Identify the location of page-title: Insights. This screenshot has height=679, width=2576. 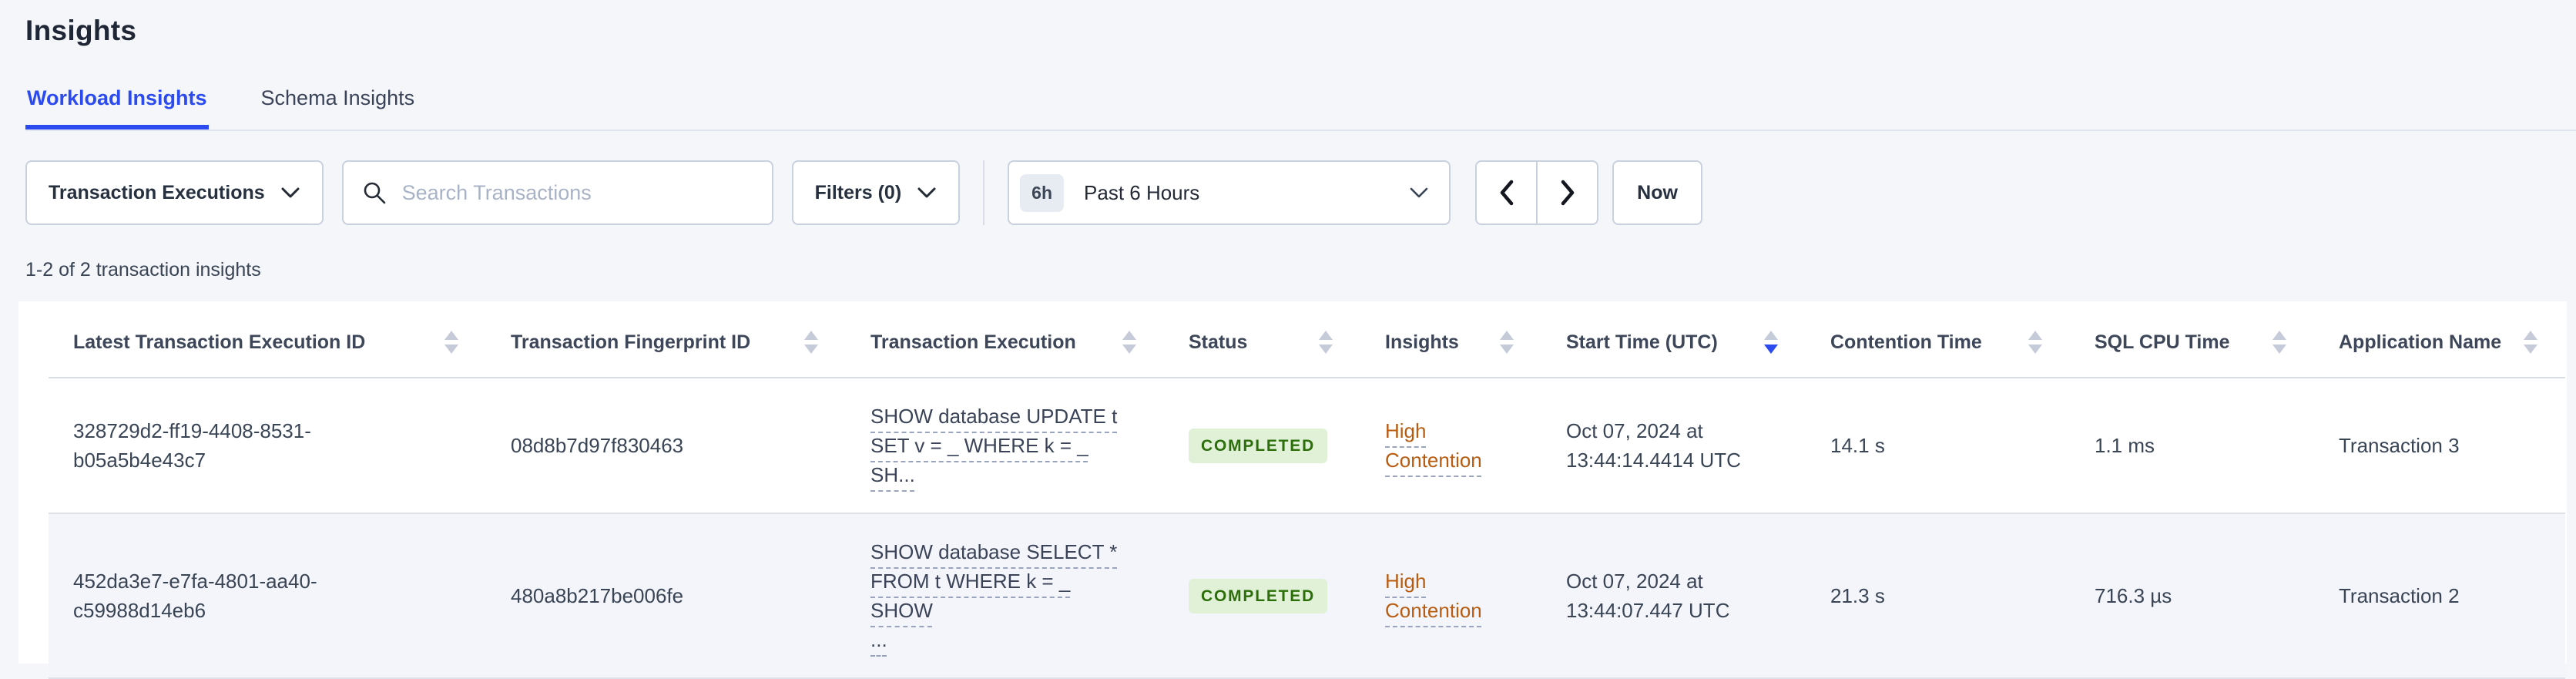
(81, 30).